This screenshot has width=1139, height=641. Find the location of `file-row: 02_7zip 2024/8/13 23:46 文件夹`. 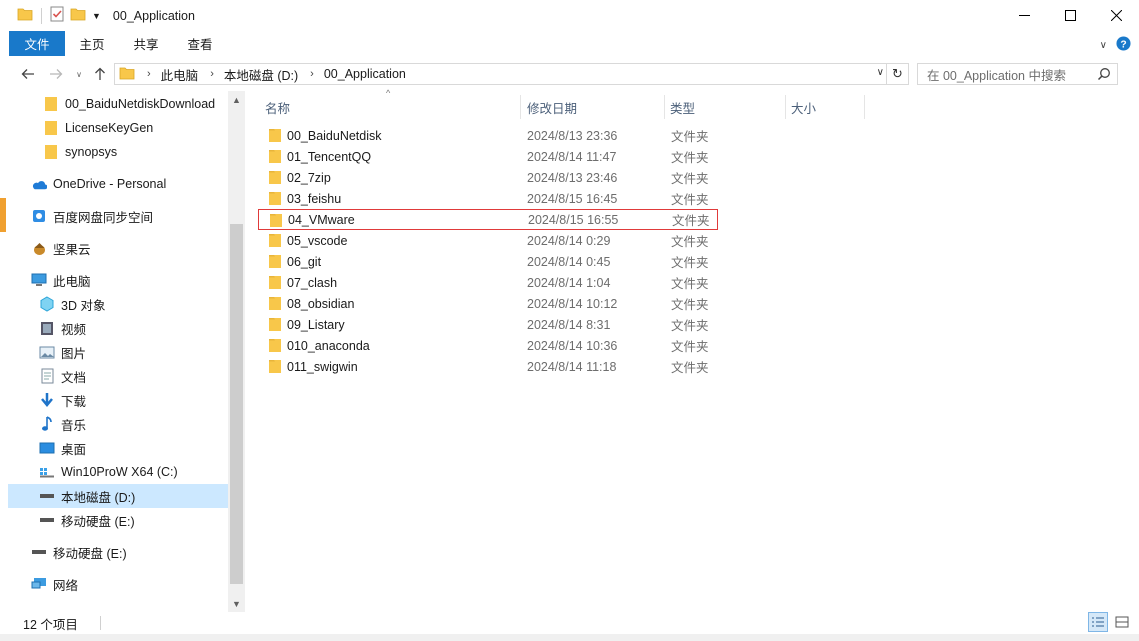

file-row: 02_7zip 2024/8/13 23:46 文件夹 is located at coordinates (488, 177).